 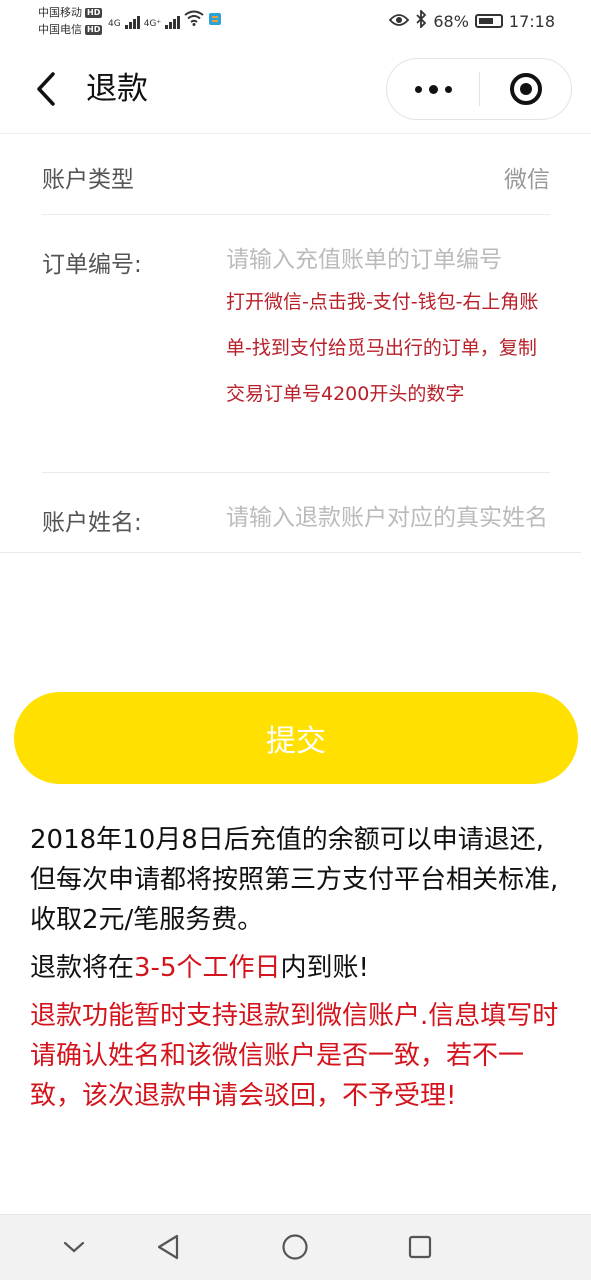 What do you see at coordinates (472, 20) in the screenshot?
I see `status-right: 68% 17:18` at bounding box center [472, 20].